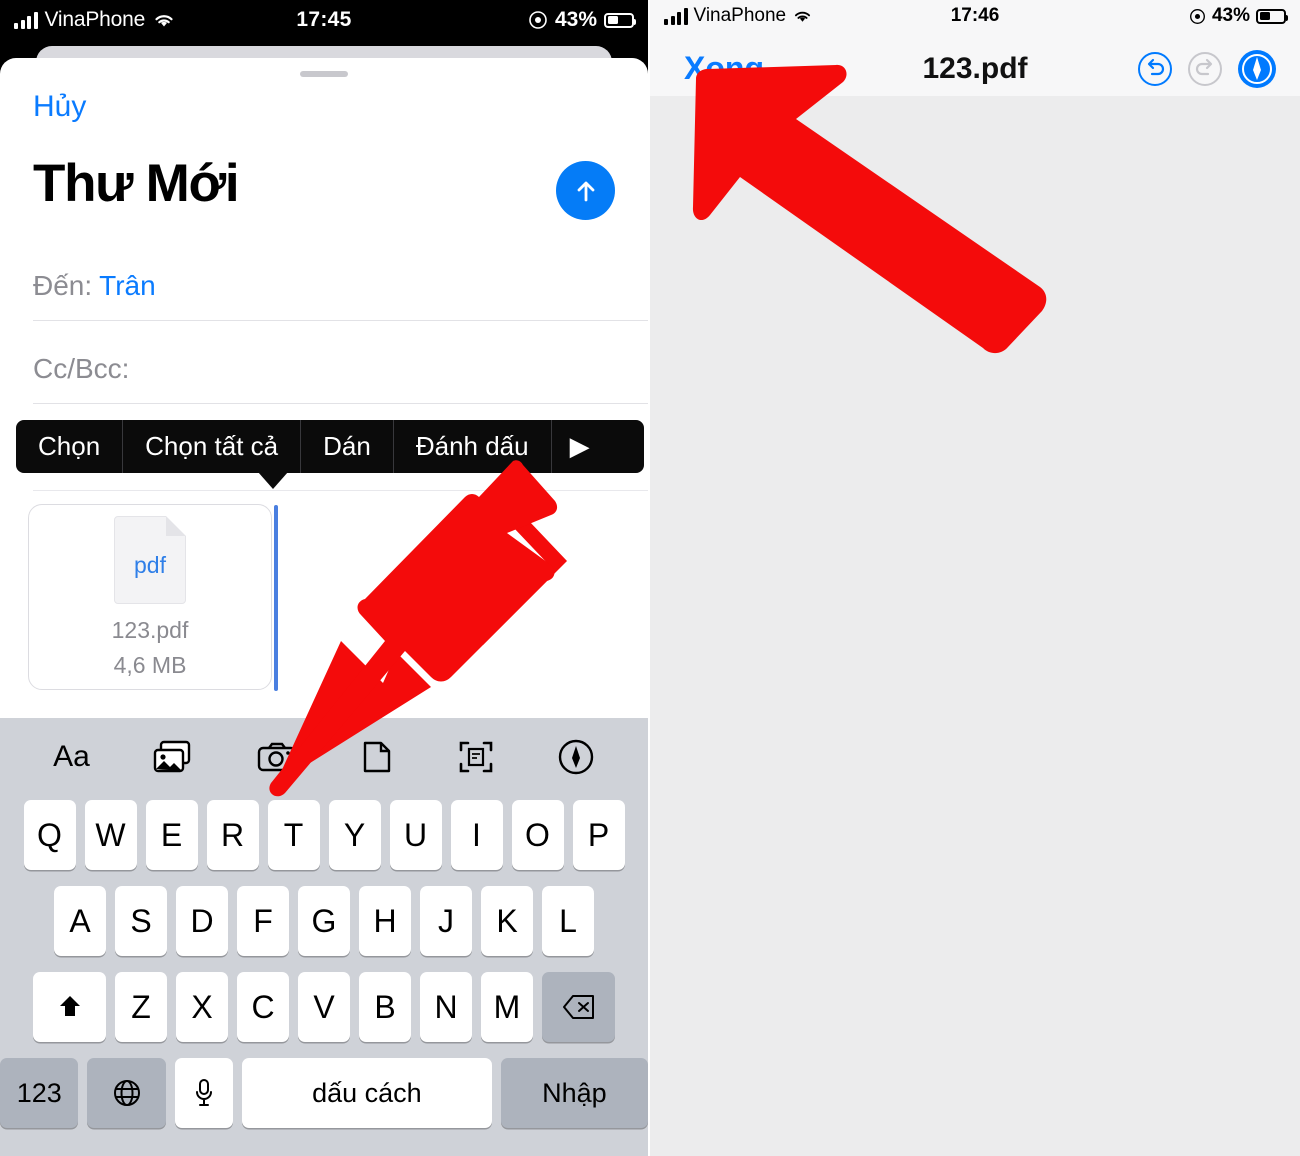  I want to click on key-u: U, so click(415, 835).